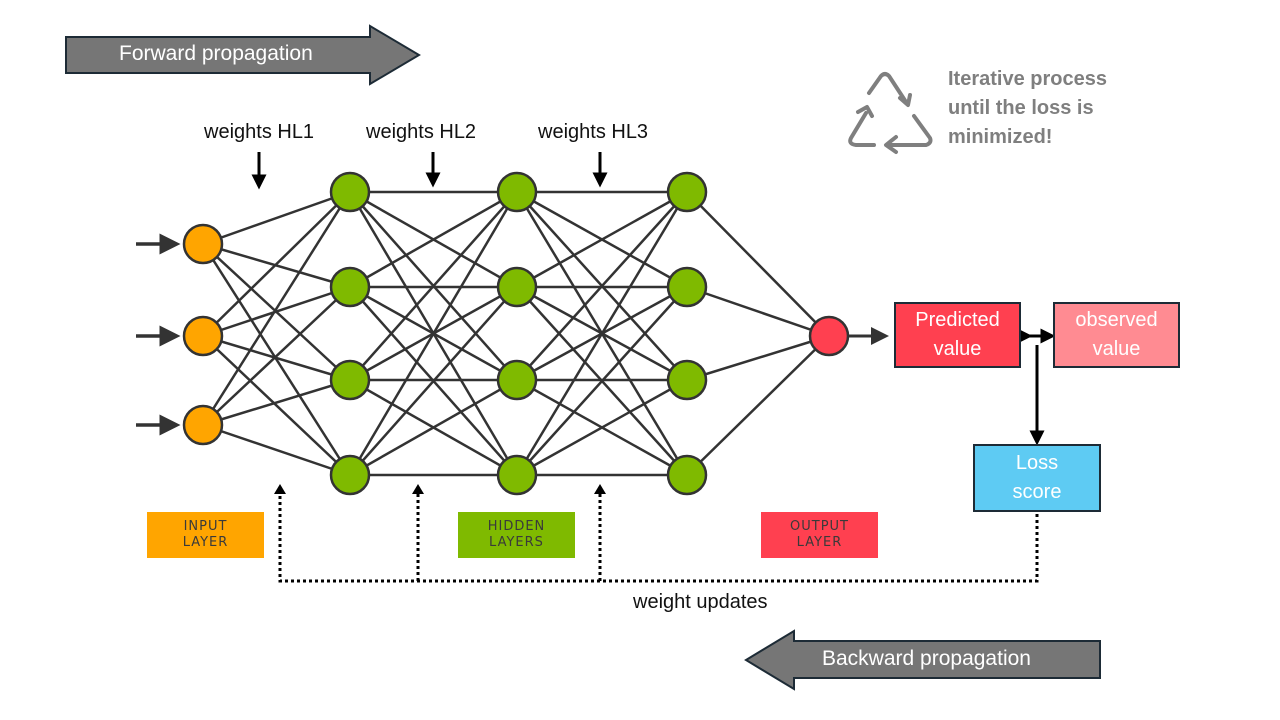 The width and height of the screenshot is (1280, 720). I want to click on loss-line-2: score, so click(1037, 492).